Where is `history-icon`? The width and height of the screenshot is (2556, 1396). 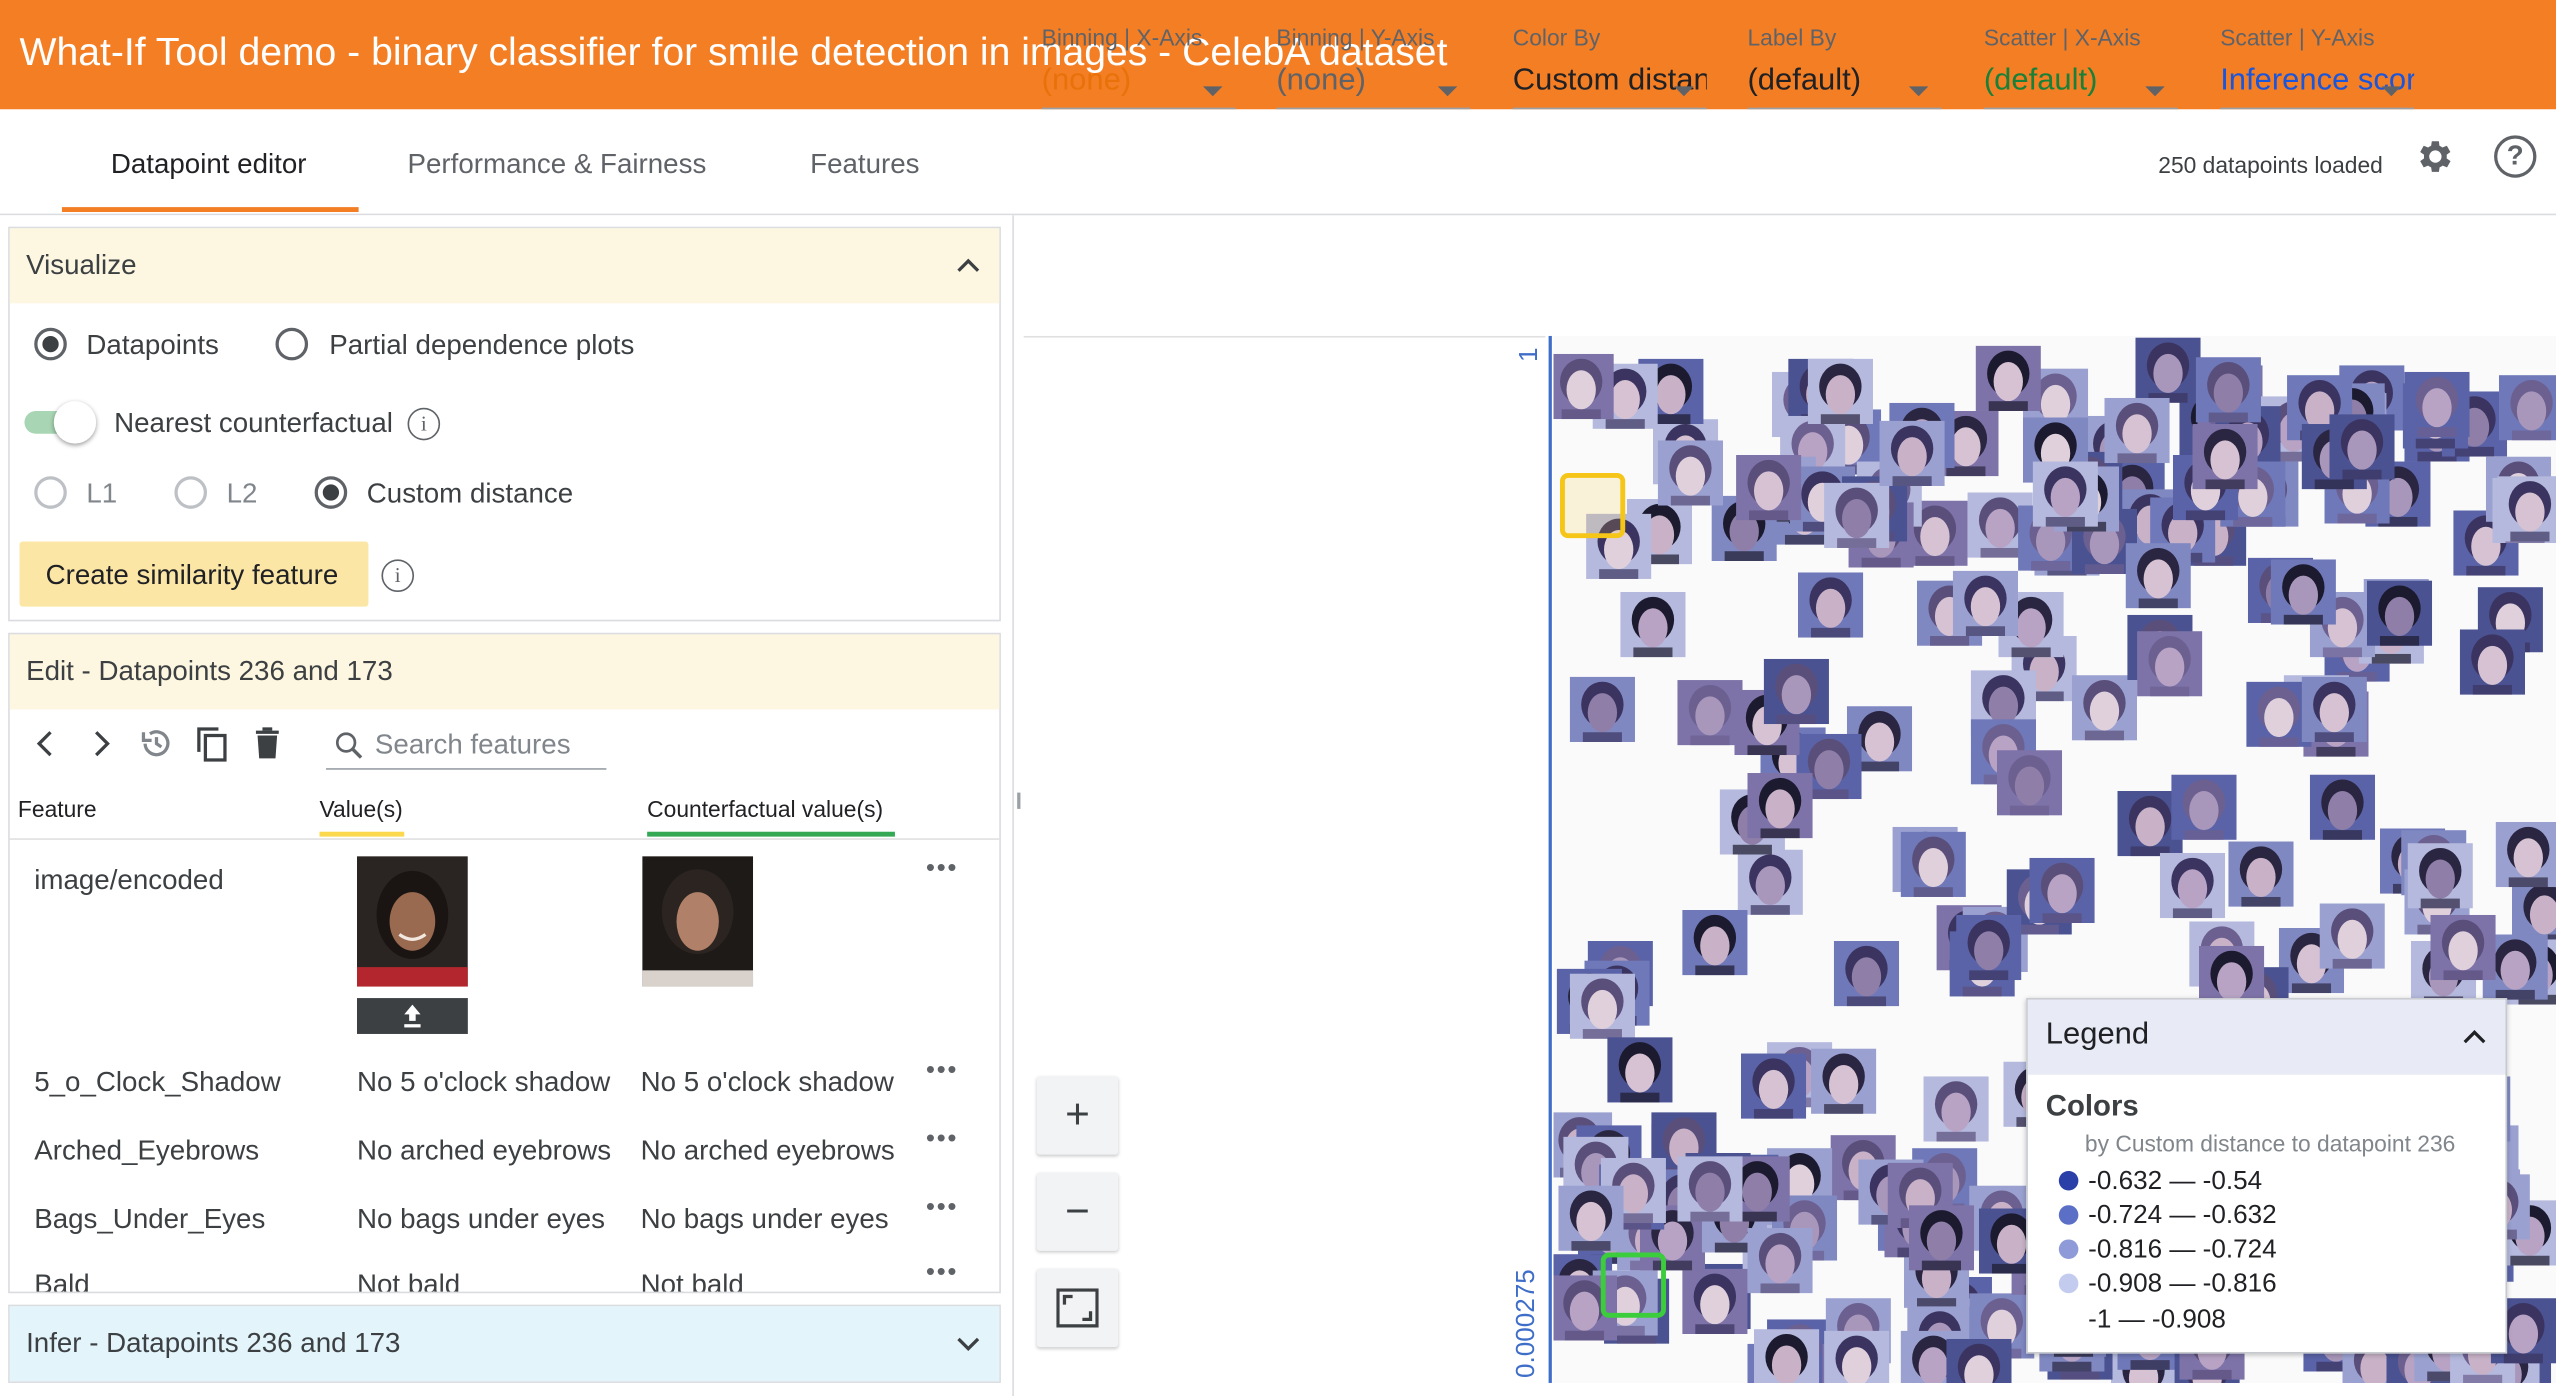 history-icon is located at coordinates (156, 743).